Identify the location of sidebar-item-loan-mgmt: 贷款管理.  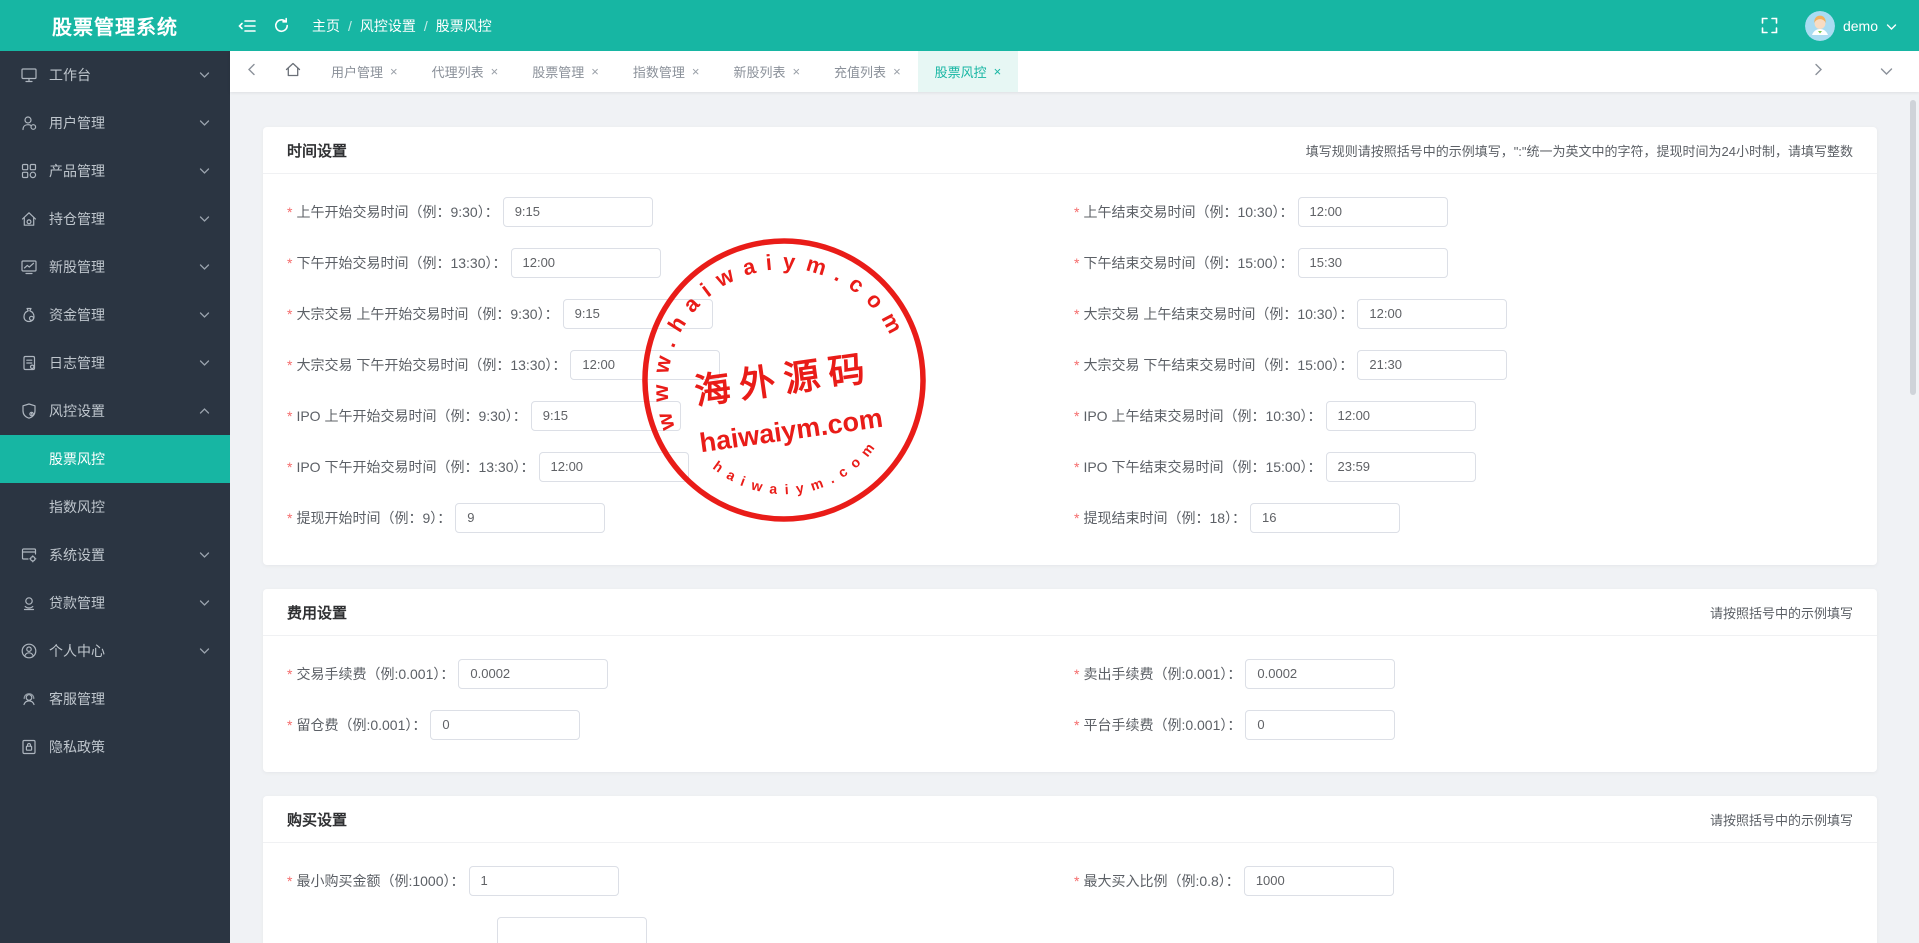
(115, 603).